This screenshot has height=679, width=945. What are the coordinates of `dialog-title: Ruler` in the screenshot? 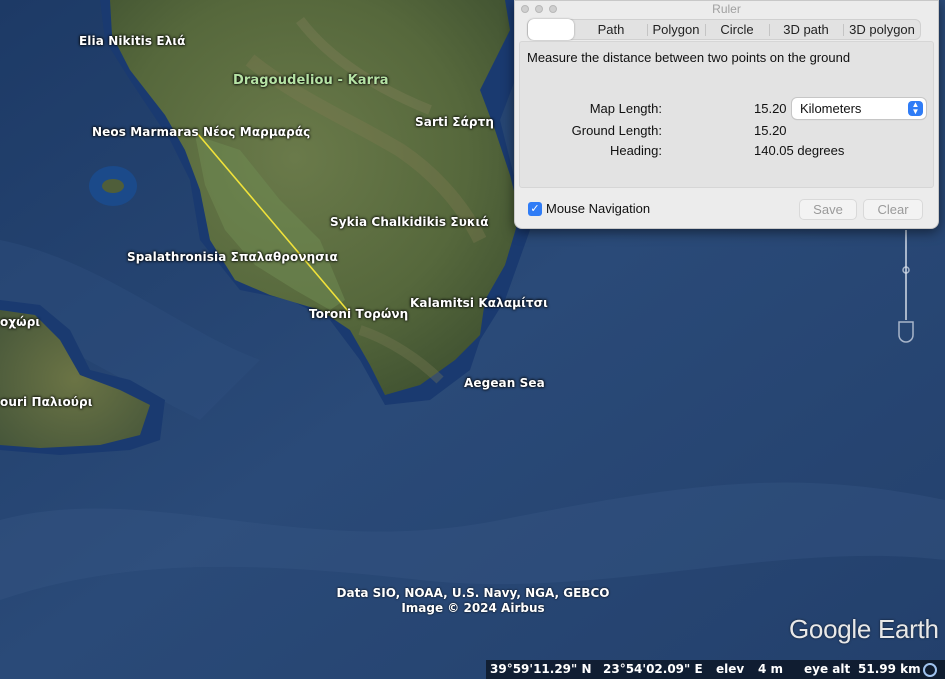 It's located at (726, 9).